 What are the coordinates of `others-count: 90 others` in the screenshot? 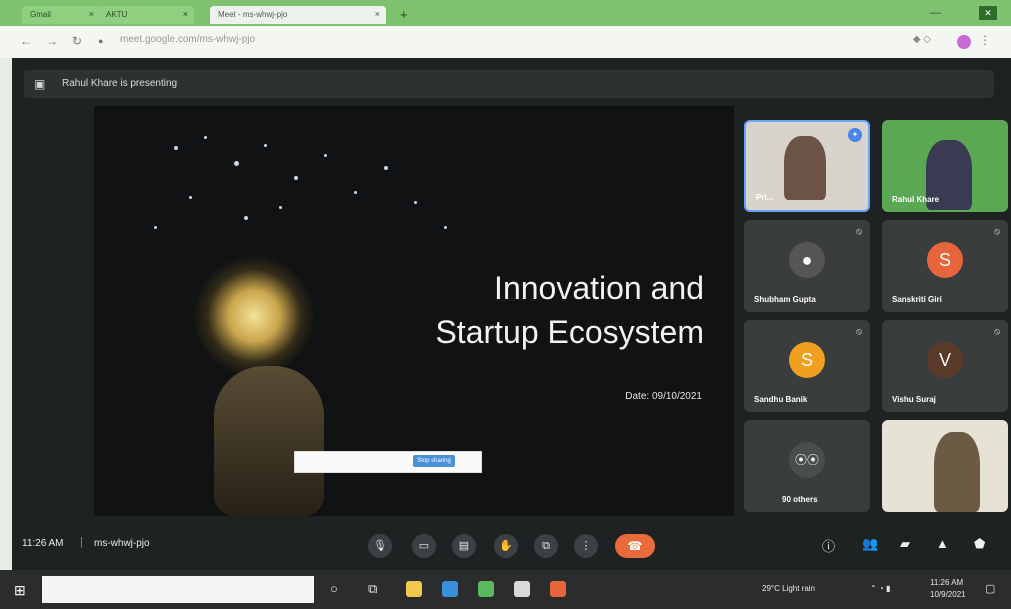 It's located at (800, 499).